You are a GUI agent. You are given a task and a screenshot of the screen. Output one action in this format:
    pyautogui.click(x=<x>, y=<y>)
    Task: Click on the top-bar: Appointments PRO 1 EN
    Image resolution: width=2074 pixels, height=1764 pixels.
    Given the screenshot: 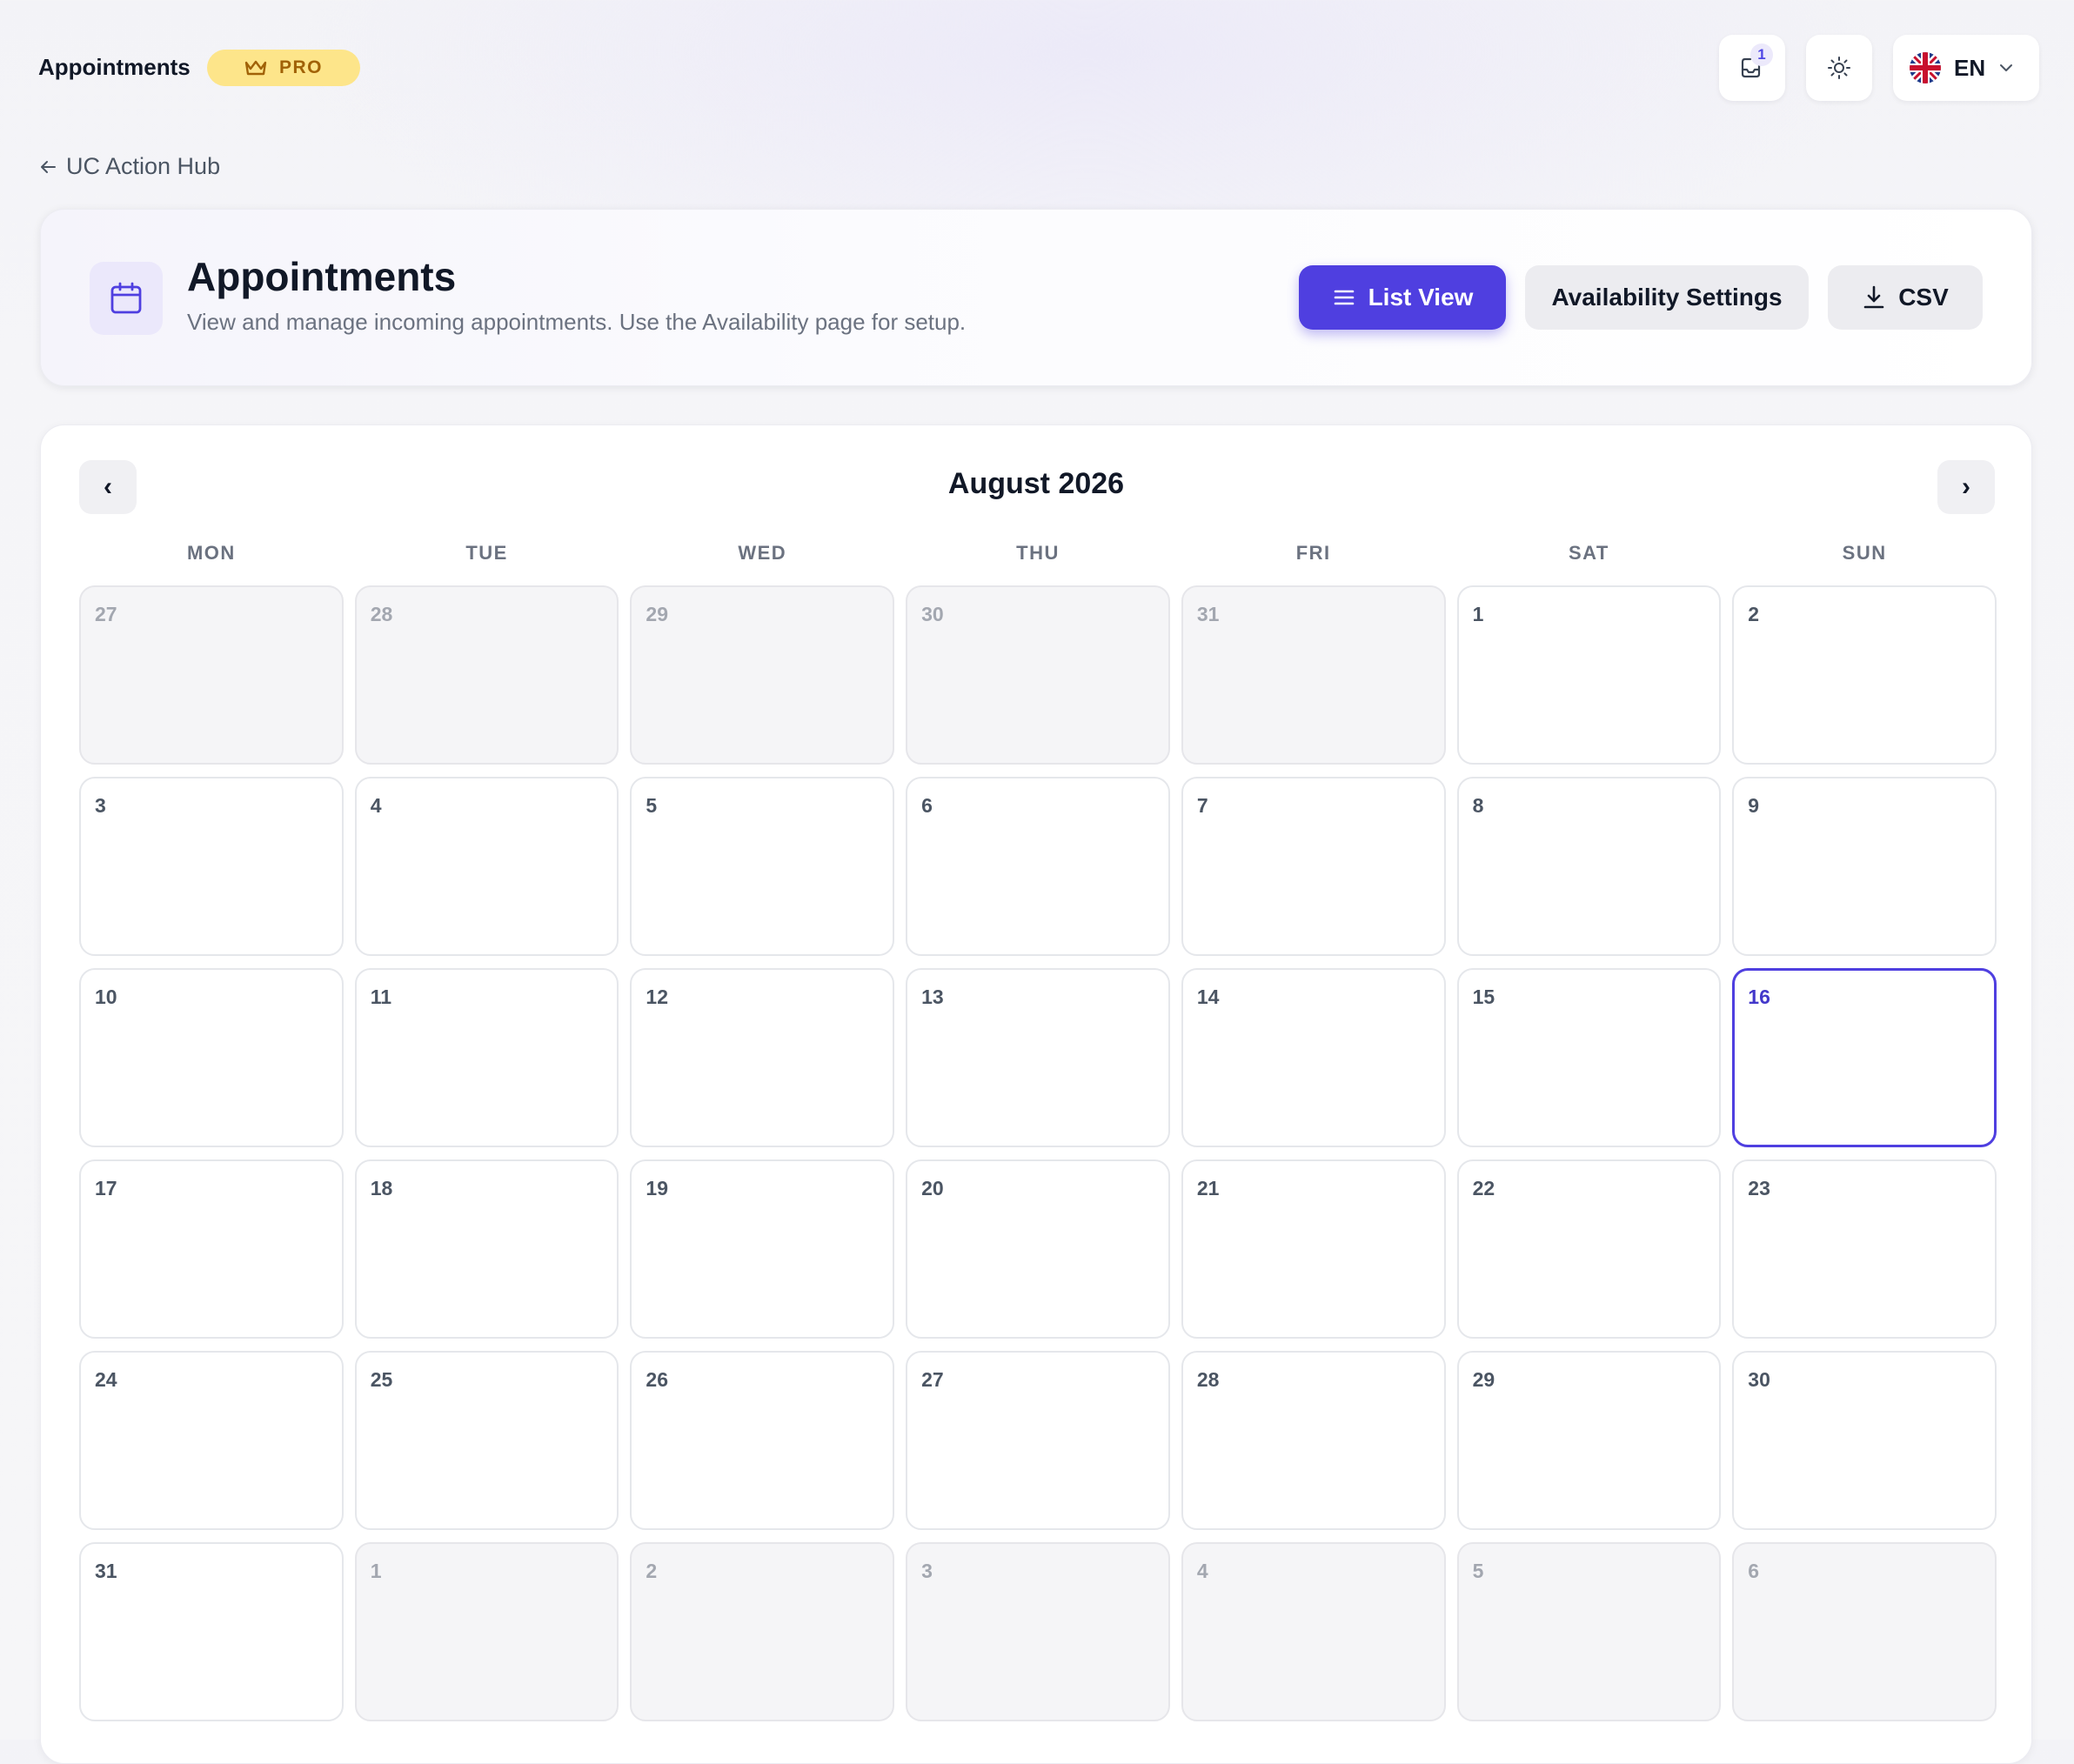 What is the action you would take?
    pyautogui.click(x=1038, y=69)
    